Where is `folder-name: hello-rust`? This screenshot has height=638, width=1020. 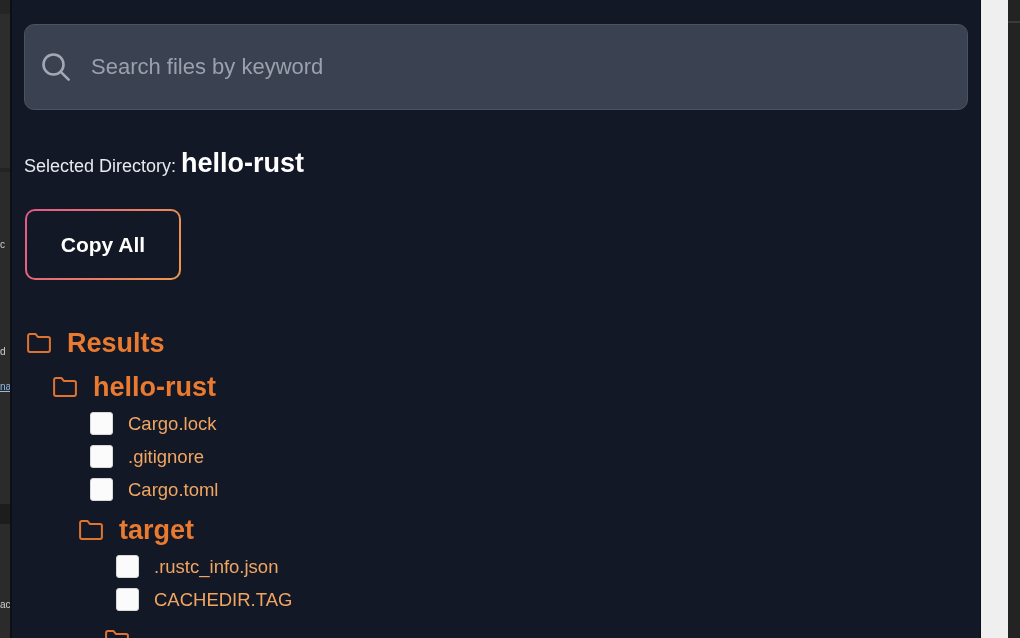 folder-name: hello-rust is located at coordinates (154, 387).